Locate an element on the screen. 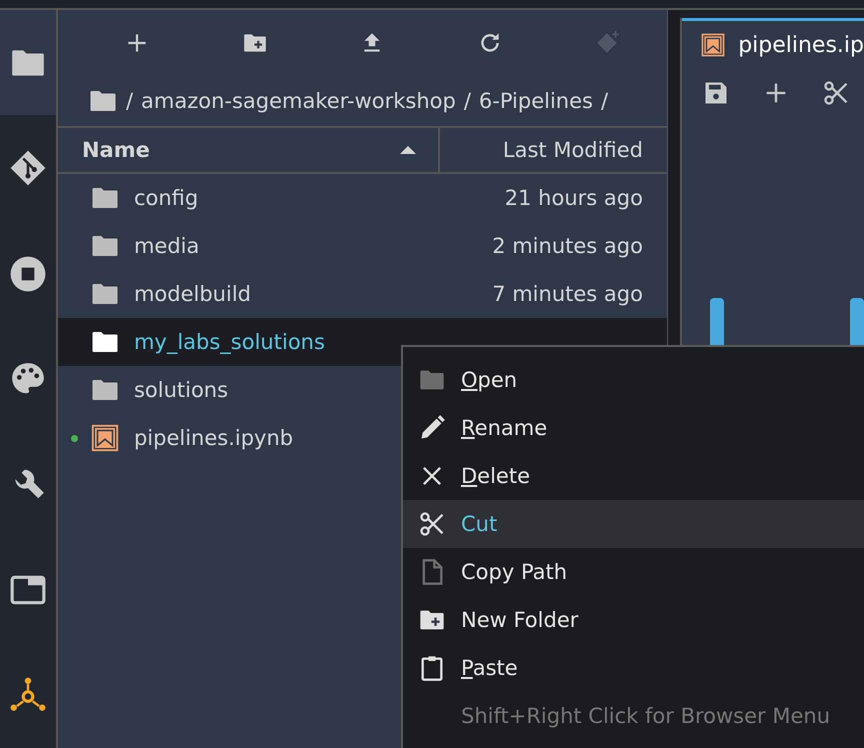  menu-item: Cut is located at coordinates (633, 524).